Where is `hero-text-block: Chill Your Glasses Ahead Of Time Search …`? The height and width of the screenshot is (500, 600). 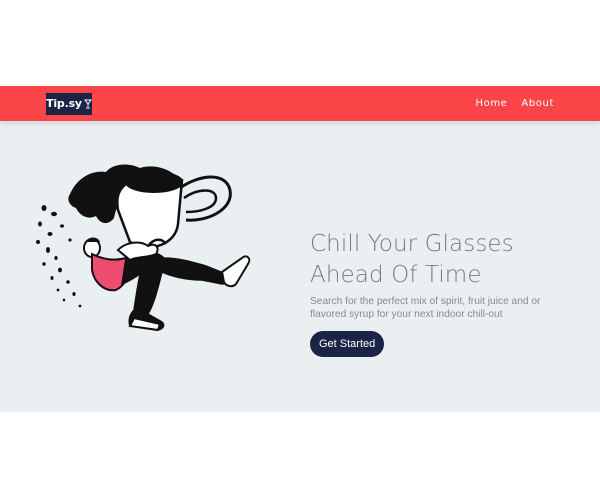 hero-text-block: Chill Your Glasses Ahead Of Time Search … is located at coordinates (445, 293).